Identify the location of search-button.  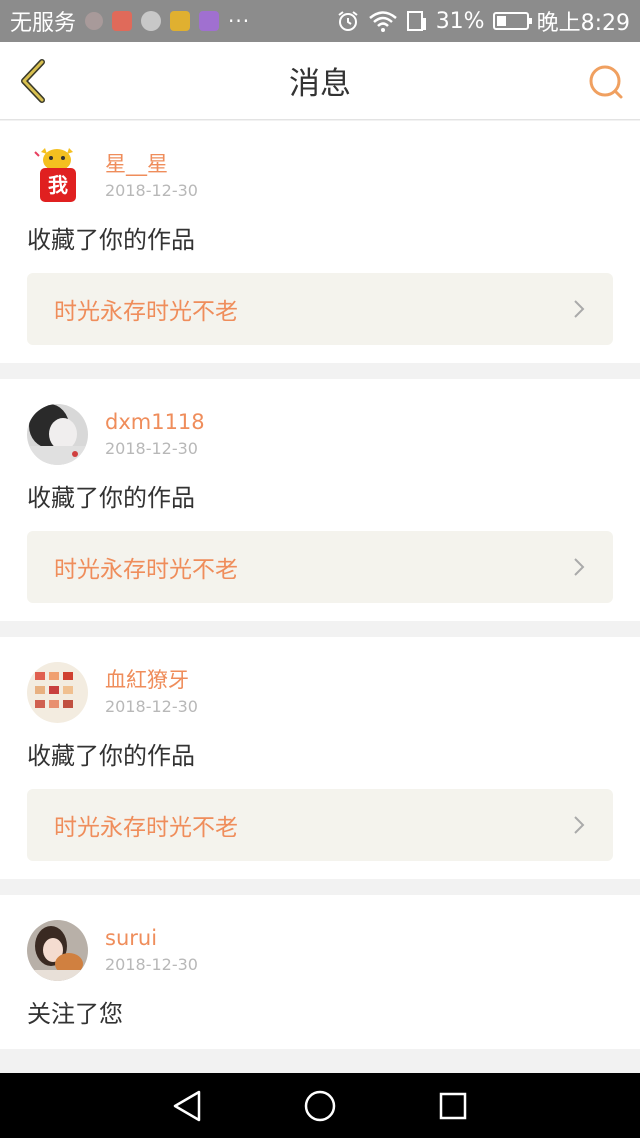
(606, 82).